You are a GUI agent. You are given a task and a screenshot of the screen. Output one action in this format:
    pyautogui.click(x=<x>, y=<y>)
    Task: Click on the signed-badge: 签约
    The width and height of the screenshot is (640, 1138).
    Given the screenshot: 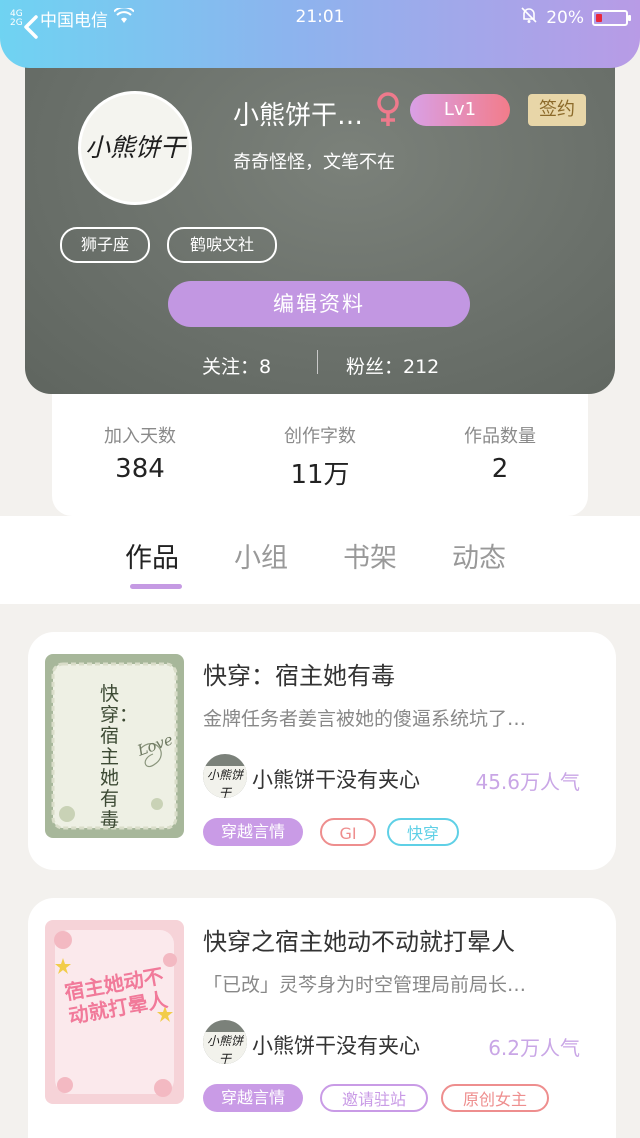 What is the action you would take?
    pyautogui.click(x=557, y=110)
    